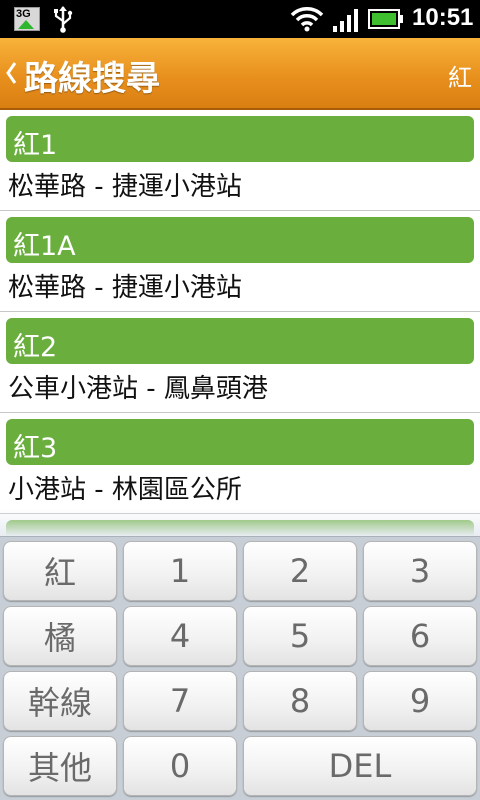 This screenshot has width=480, height=800. I want to click on delete-button: DEL, so click(360, 766).